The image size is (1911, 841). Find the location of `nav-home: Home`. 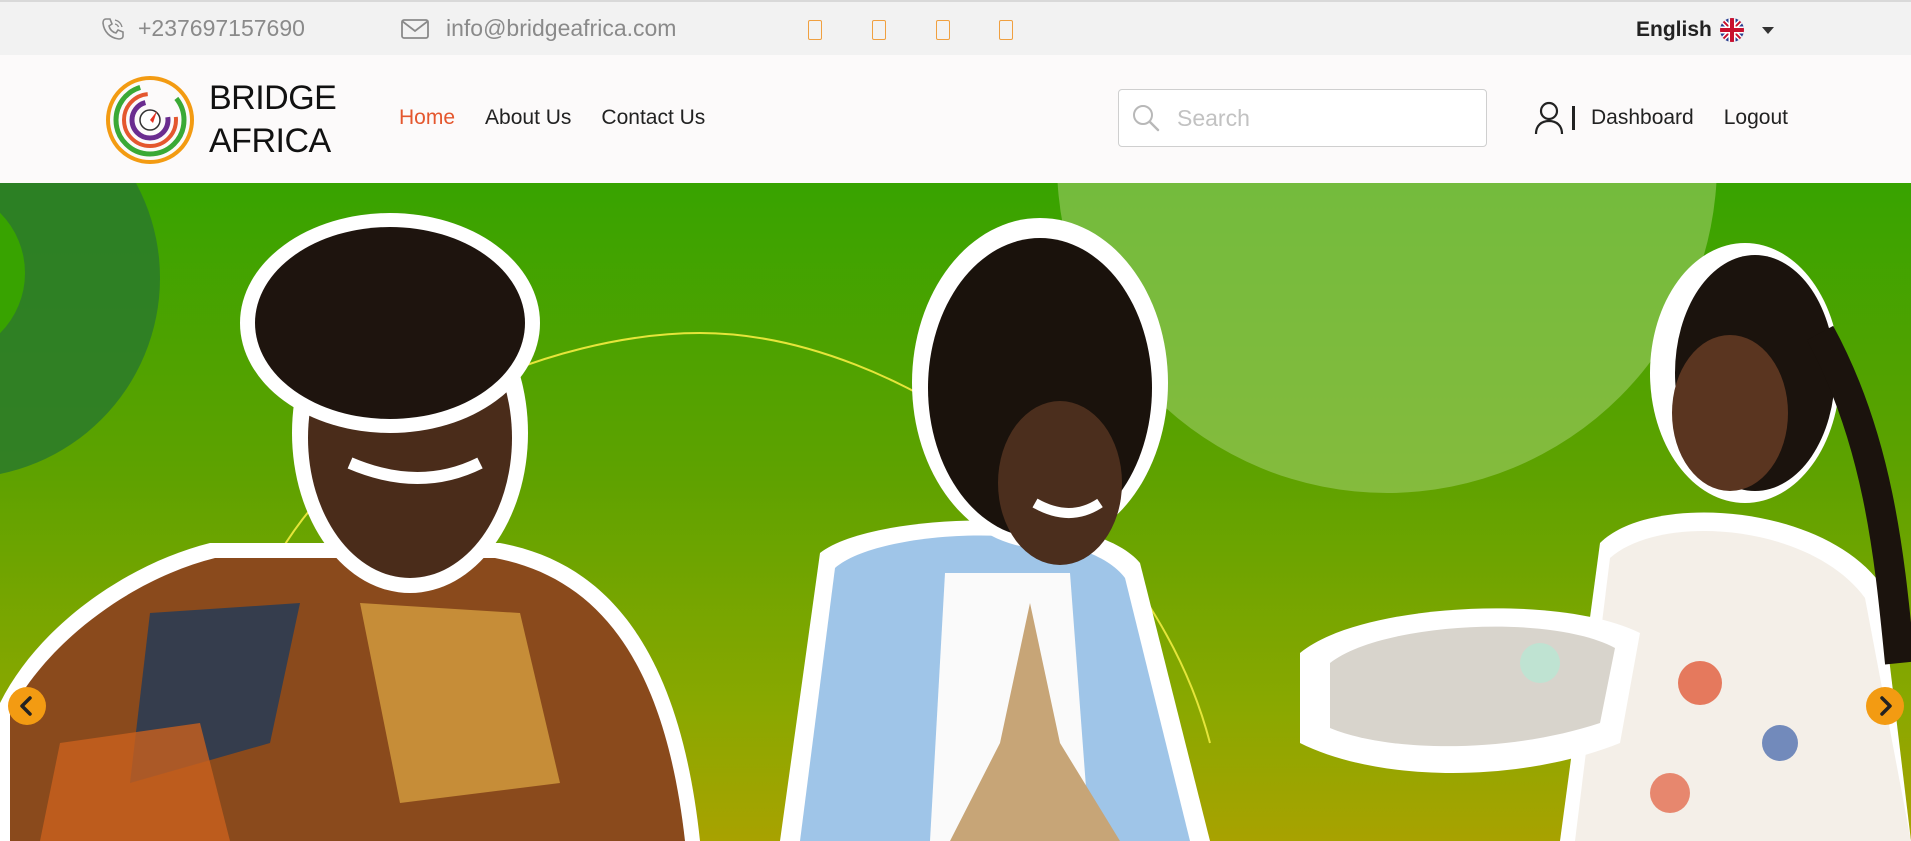

nav-home: Home is located at coordinates (427, 118).